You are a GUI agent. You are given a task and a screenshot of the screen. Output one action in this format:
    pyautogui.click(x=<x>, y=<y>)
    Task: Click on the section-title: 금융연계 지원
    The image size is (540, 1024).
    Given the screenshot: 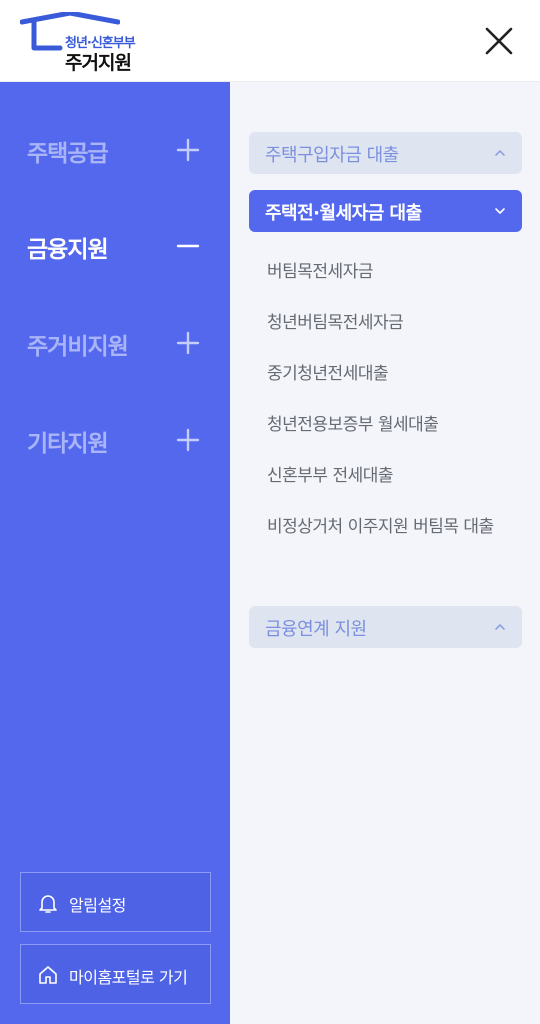 What is the action you would take?
    pyautogui.click(x=316, y=629)
    